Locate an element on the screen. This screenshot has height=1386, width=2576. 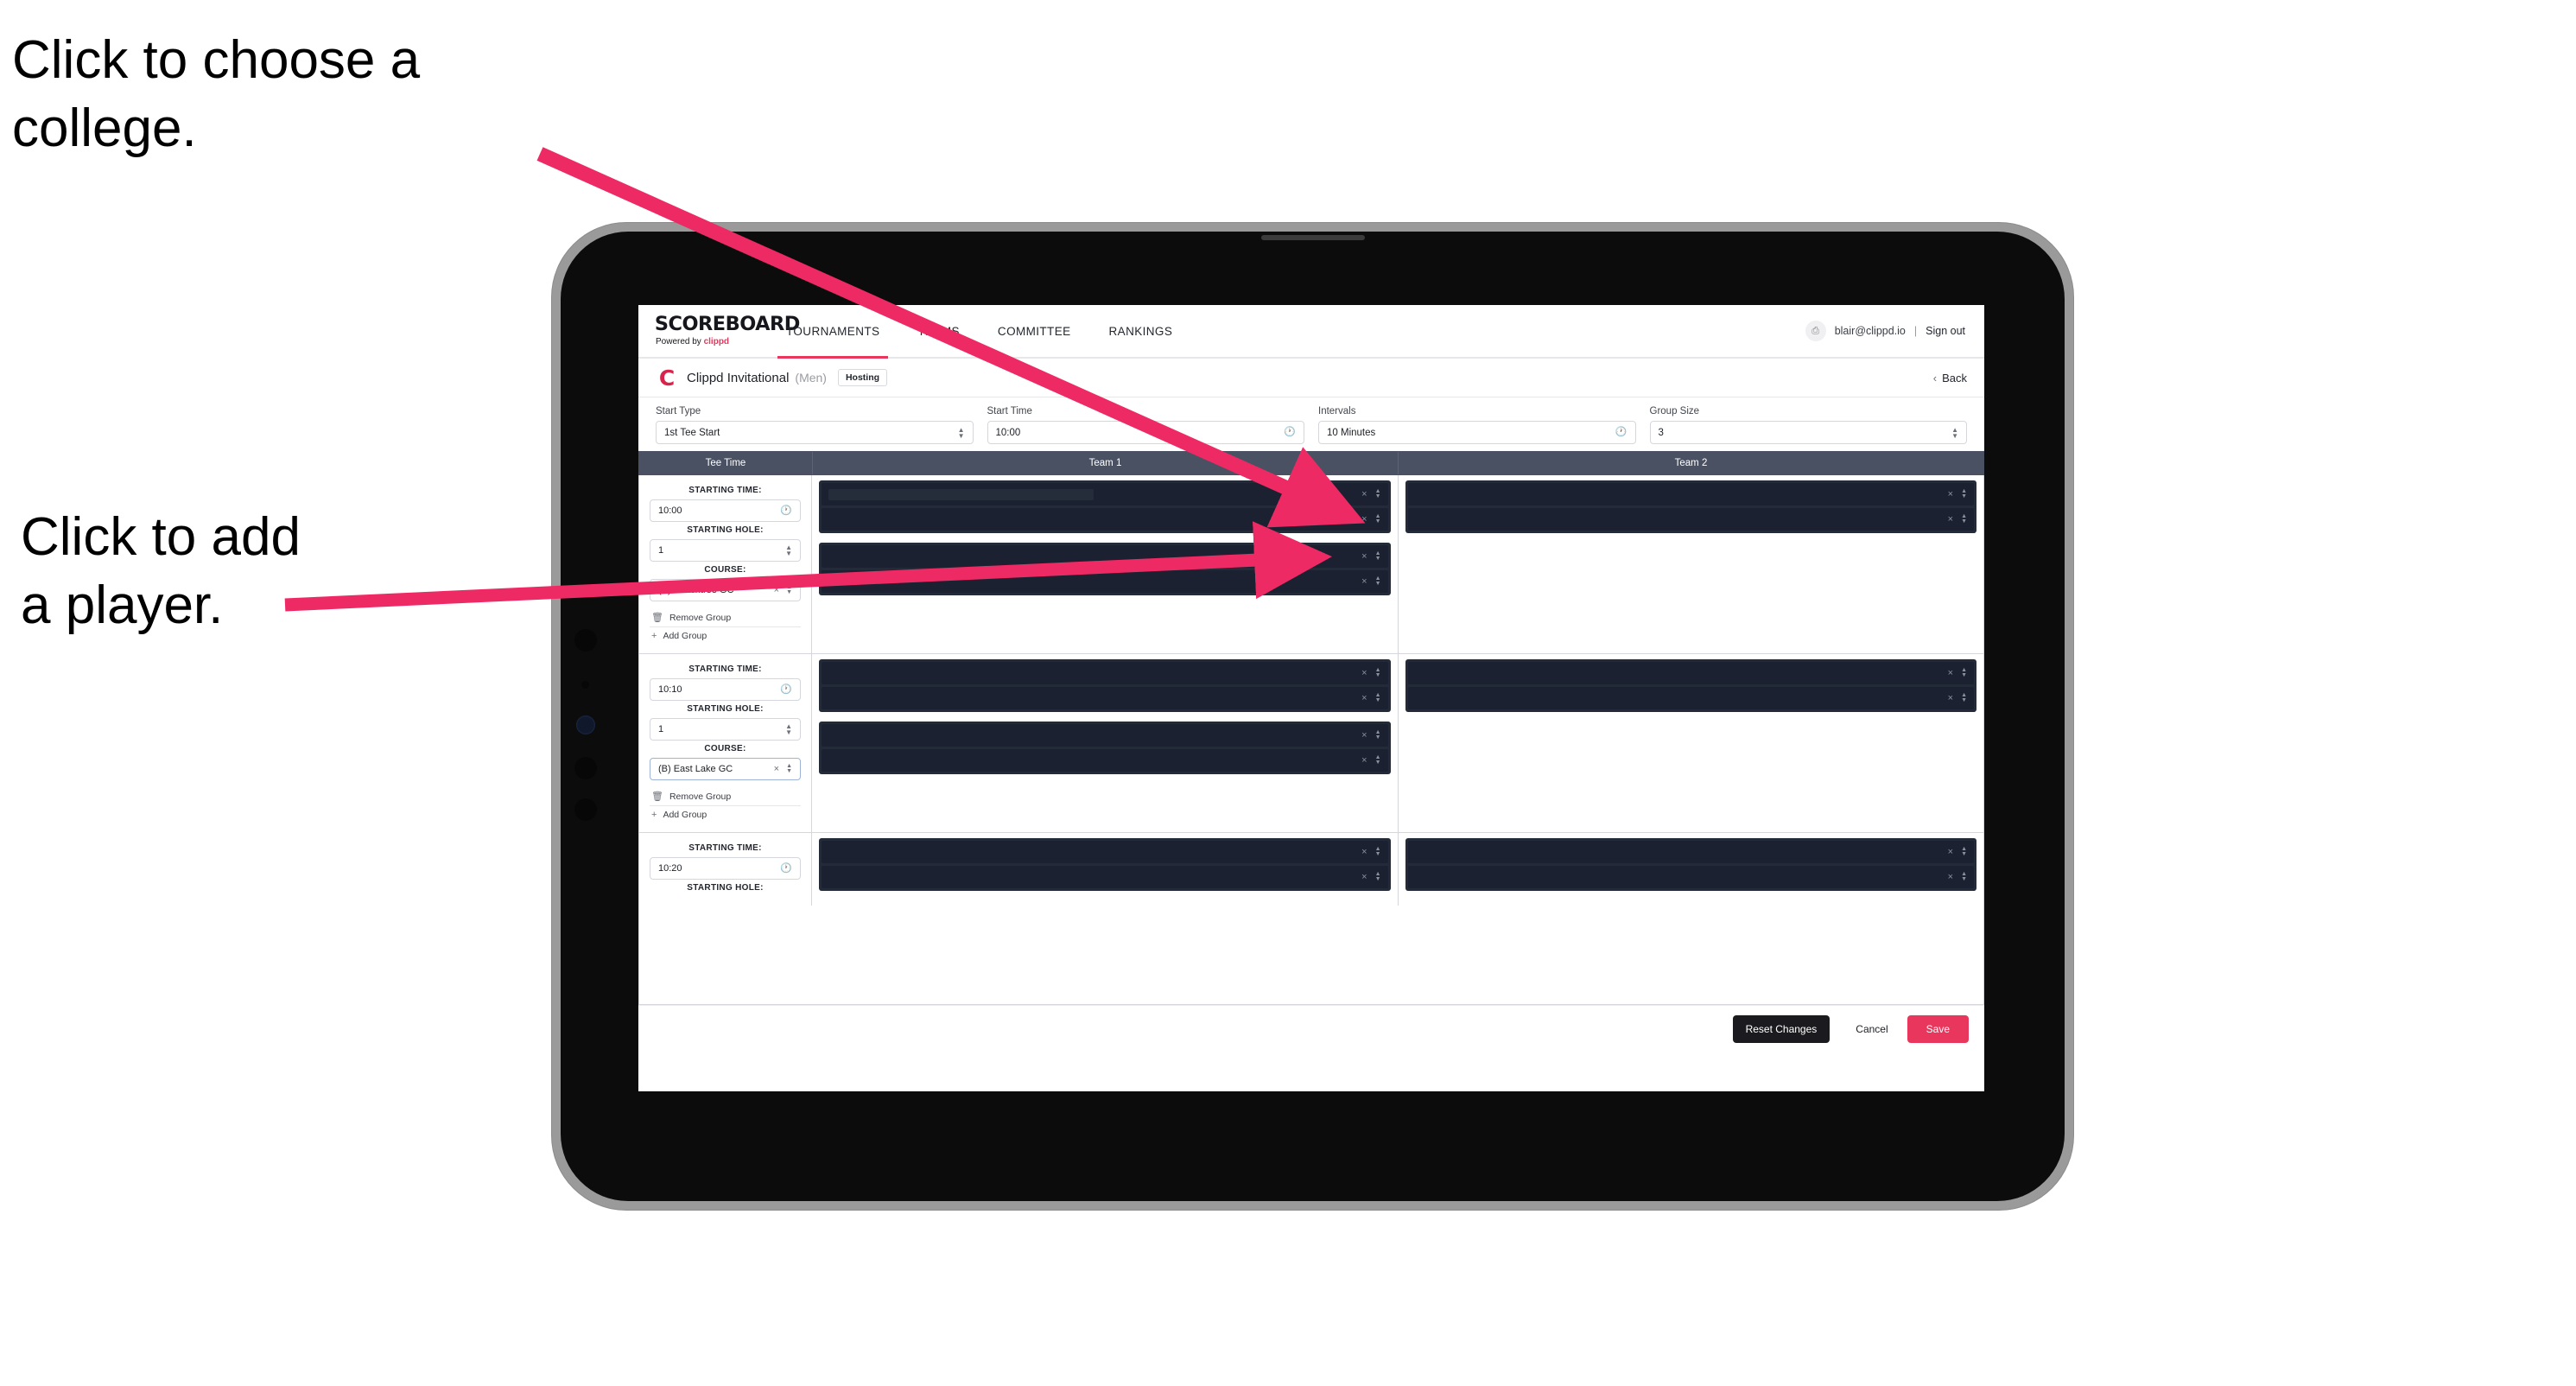
group-size-select: 3 ▲ ▼ is located at coordinates (1808, 432).